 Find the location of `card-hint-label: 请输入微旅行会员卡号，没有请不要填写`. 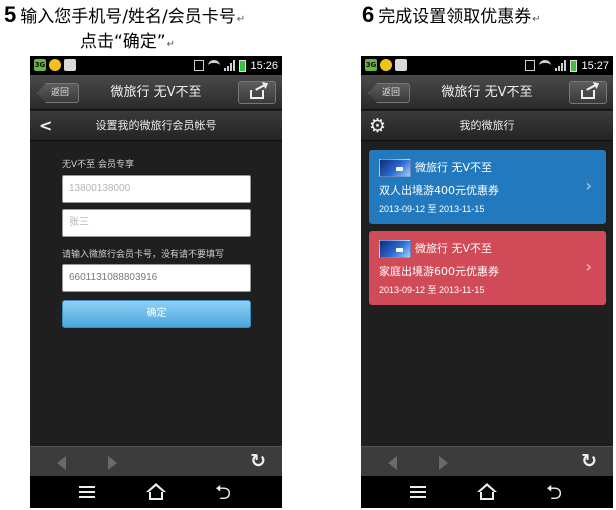

card-hint-label: 请输入微旅行会员卡号，没有请不要填写 is located at coordinates (143, 255).